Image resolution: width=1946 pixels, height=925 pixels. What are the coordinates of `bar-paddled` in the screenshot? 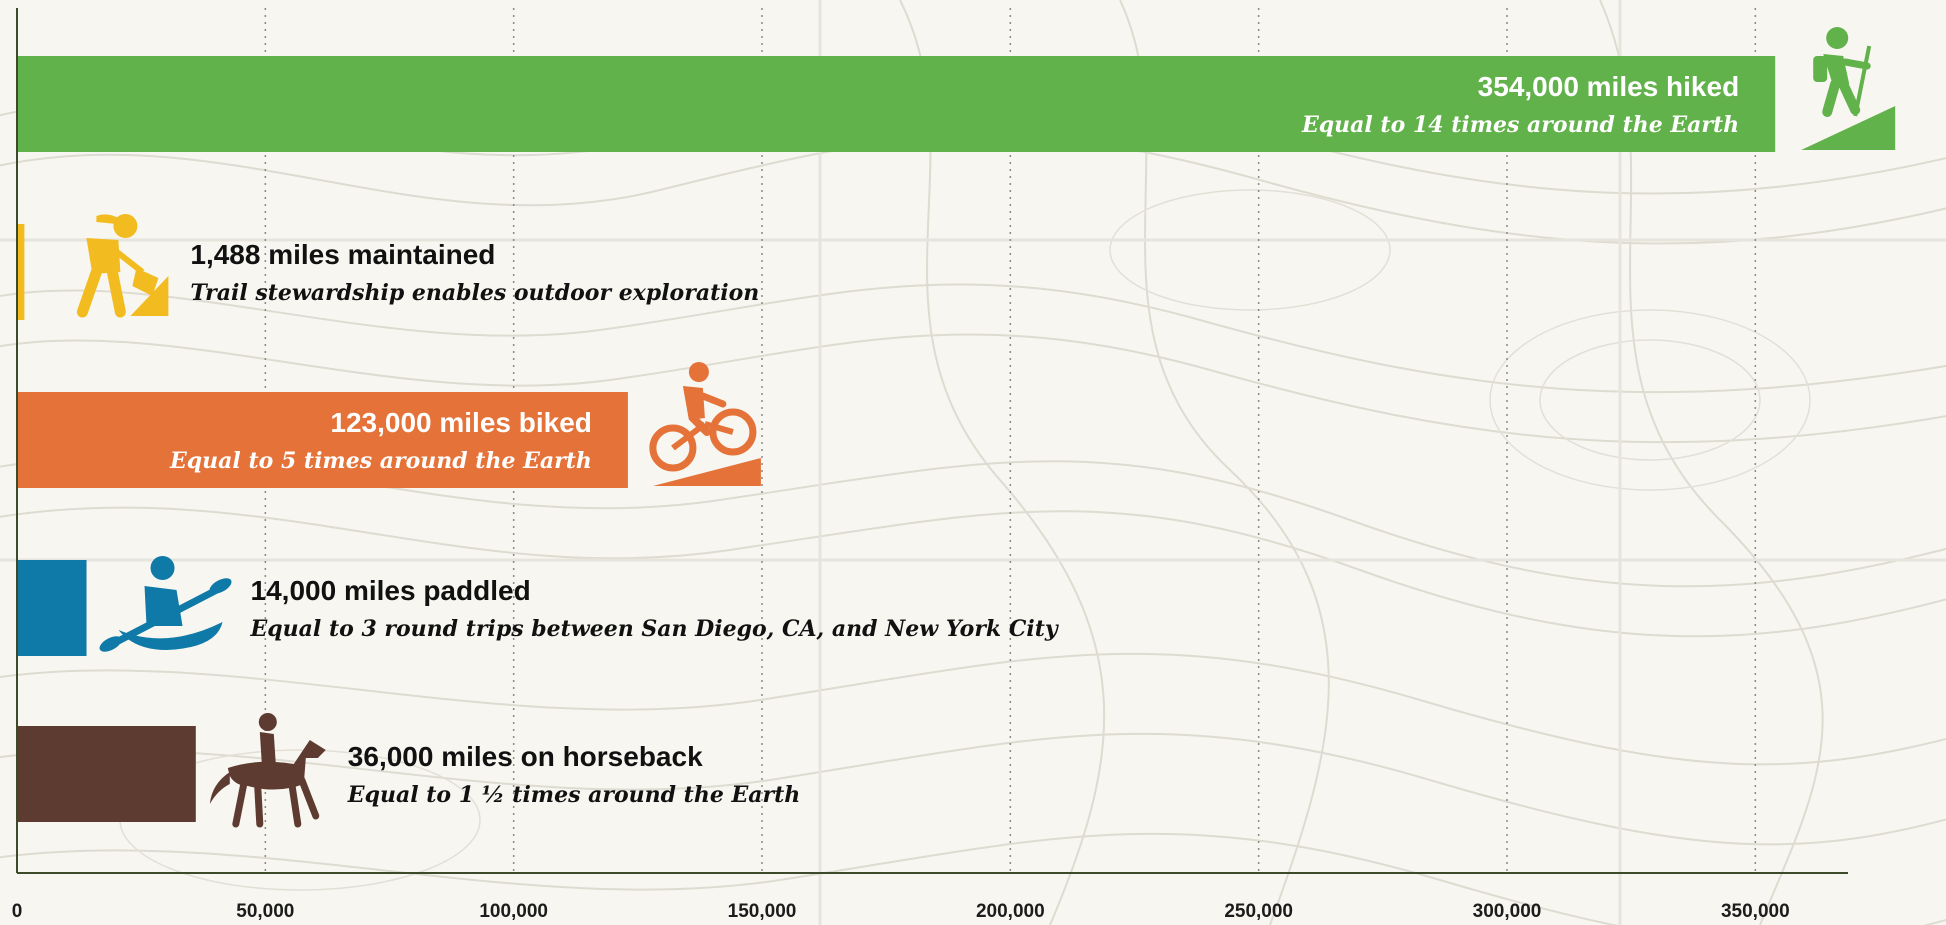 It's located at (52, 608).